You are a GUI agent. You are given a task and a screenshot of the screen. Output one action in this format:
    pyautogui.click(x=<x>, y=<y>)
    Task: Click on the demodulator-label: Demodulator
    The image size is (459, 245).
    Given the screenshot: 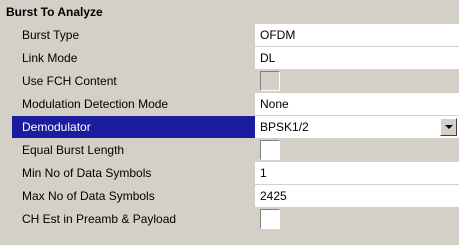 What is the action you would take?
    pyautogui.click(x=133, y=127)
    